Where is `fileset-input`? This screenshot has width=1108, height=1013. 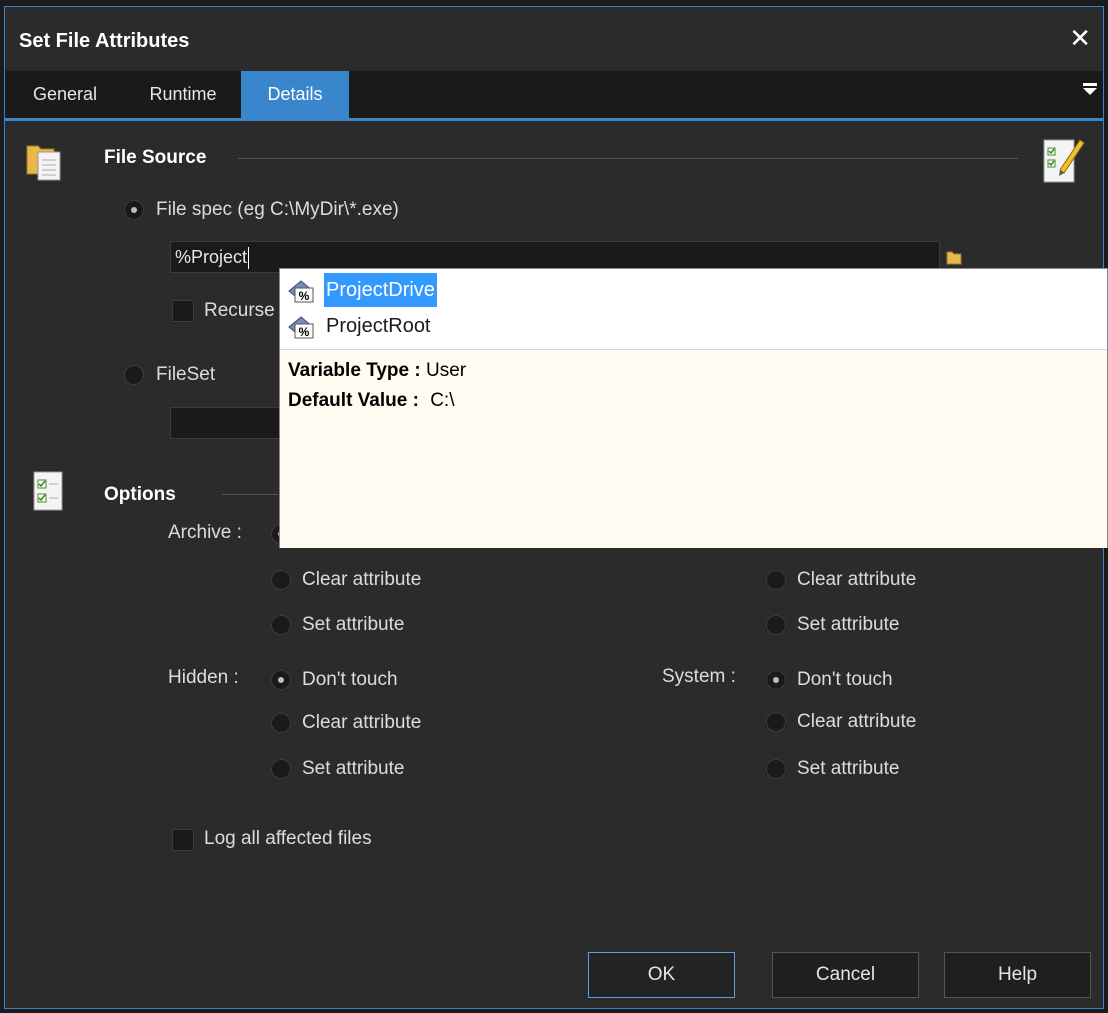 fileset-input is located at coordinates (230, 423).